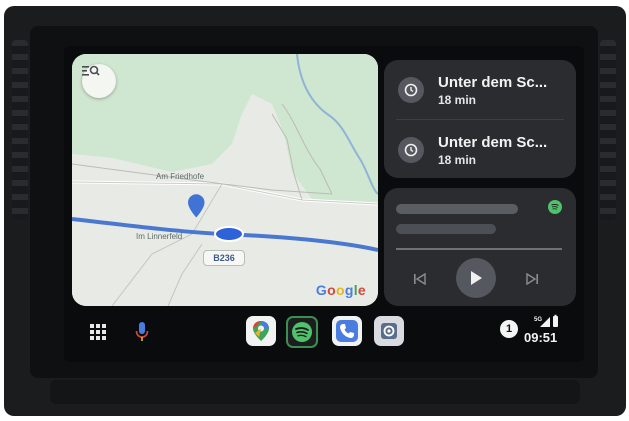  I want to click on voice-assistant-button, so click(142, 332).